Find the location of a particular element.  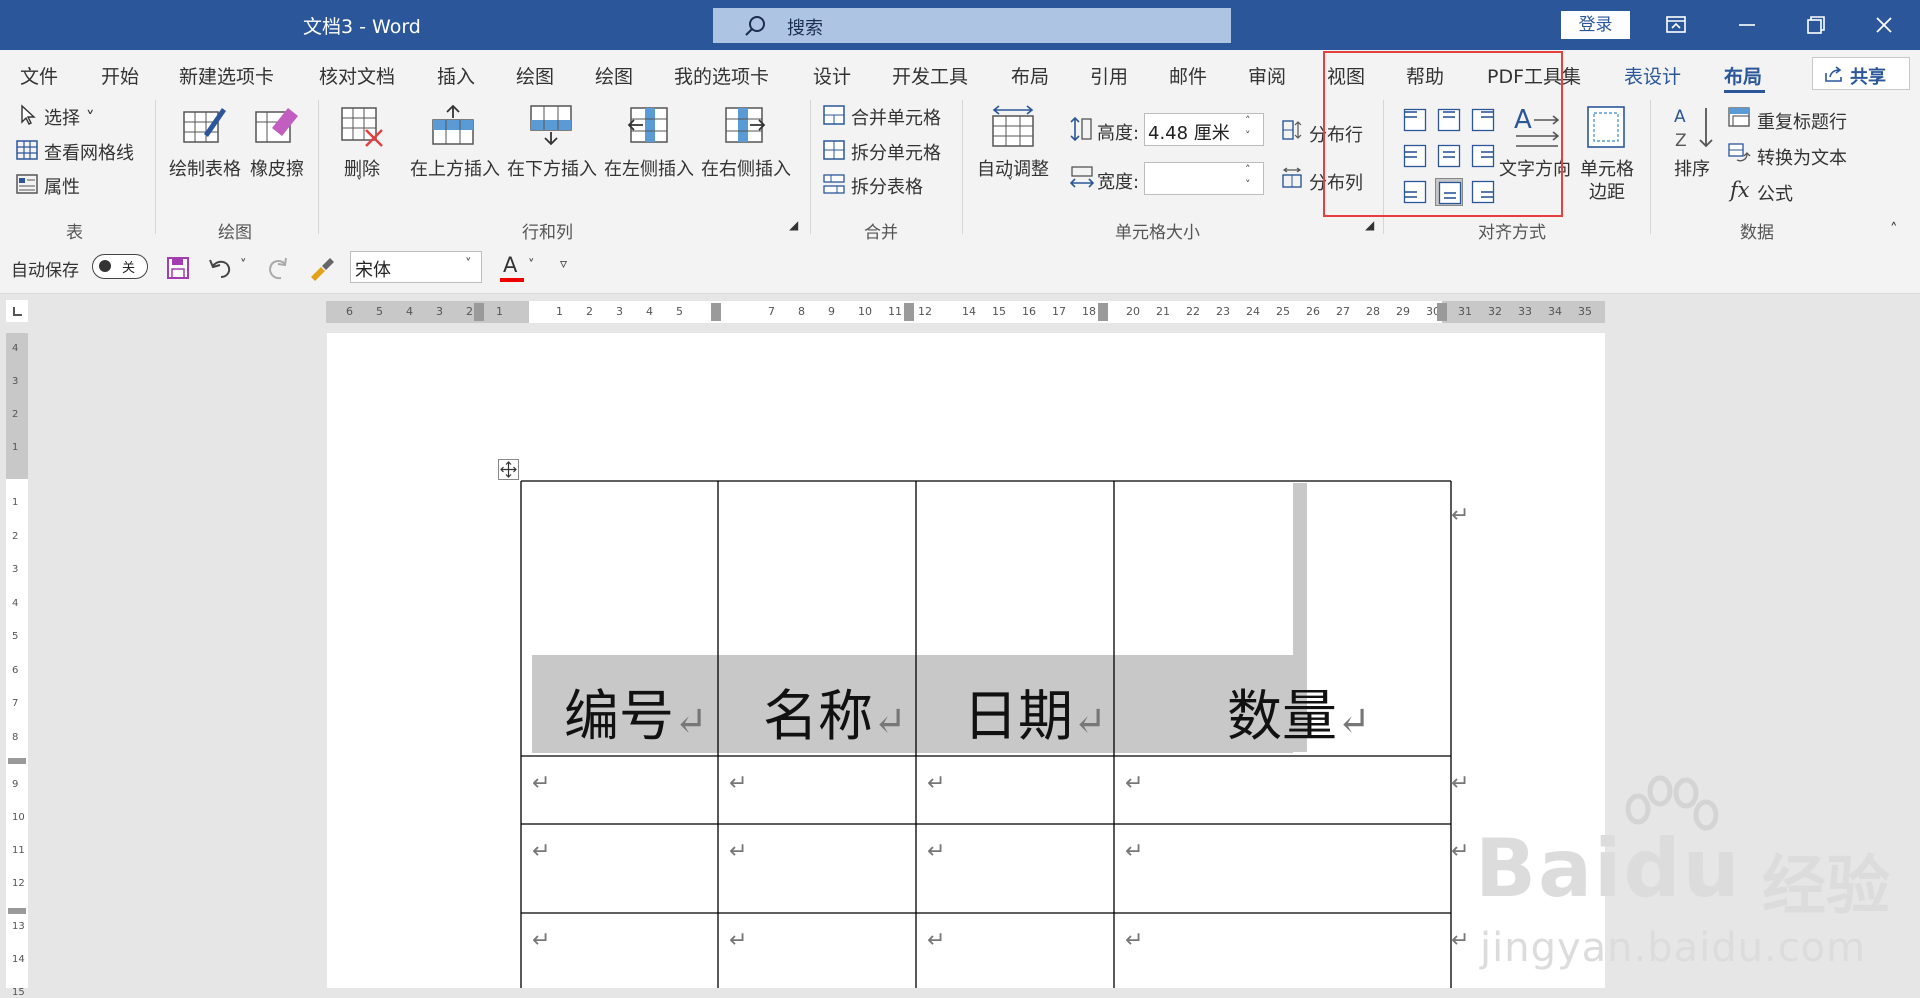

repeat-header-button: 重复标题行 is located at coordinates (1802, 121).